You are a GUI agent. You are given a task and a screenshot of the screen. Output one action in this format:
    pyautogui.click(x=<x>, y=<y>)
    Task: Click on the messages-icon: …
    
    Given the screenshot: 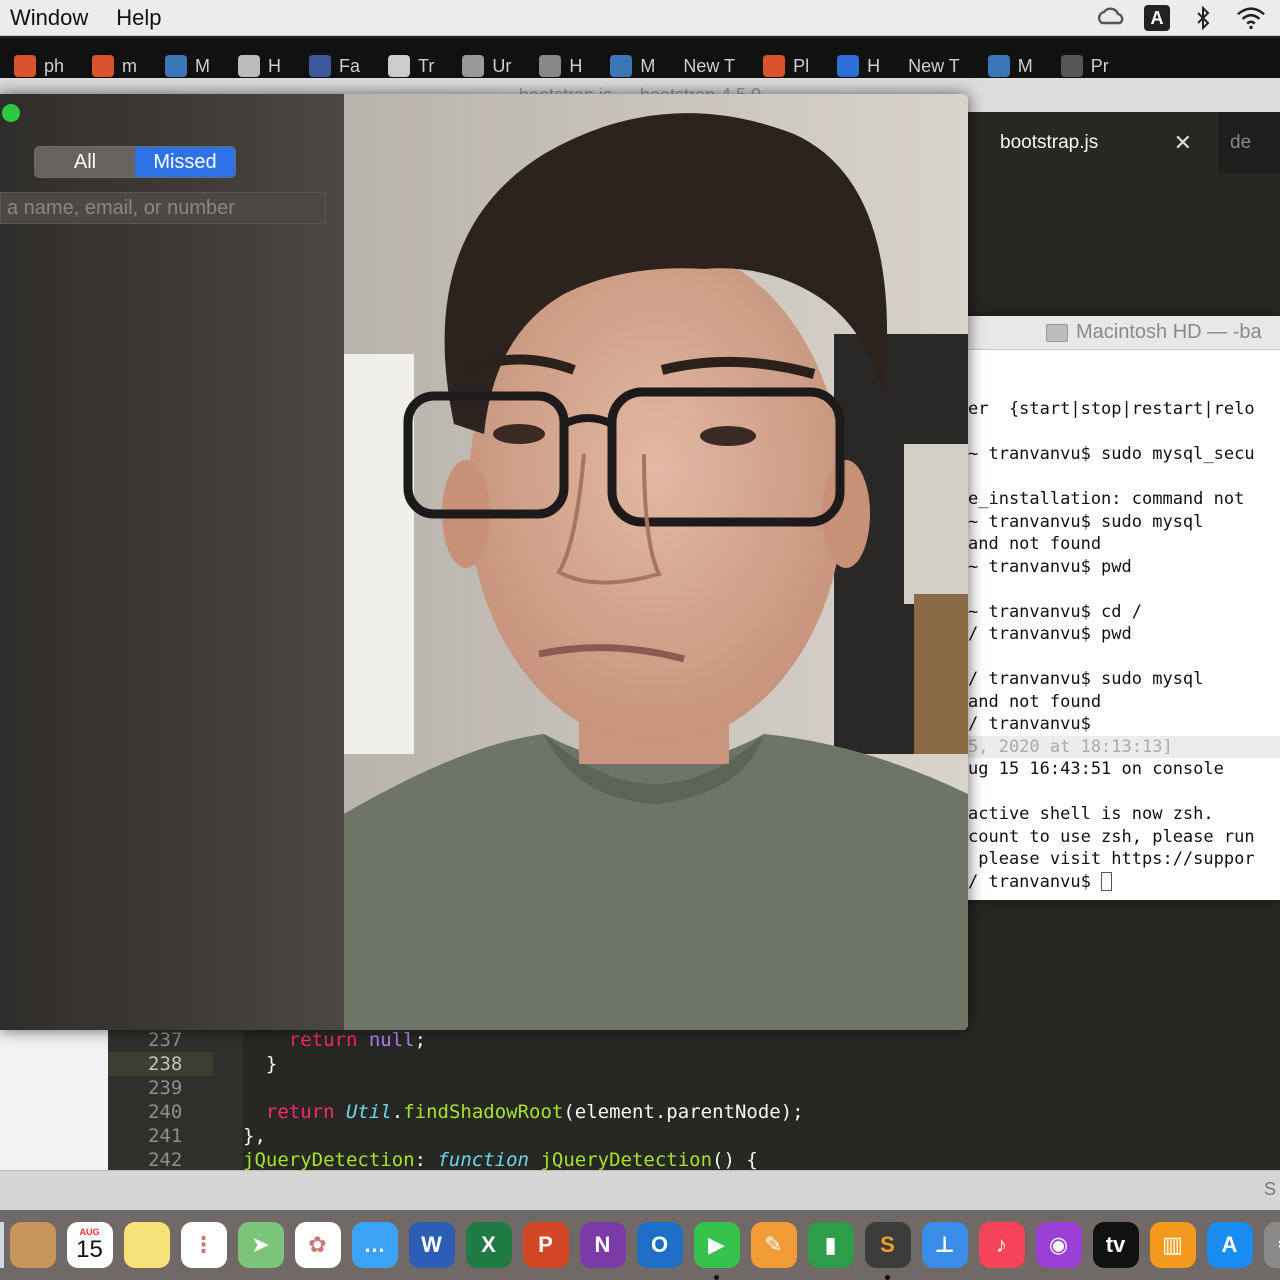 What is the action you would take?
    pyautogui.click(x=374, y=1245)
    